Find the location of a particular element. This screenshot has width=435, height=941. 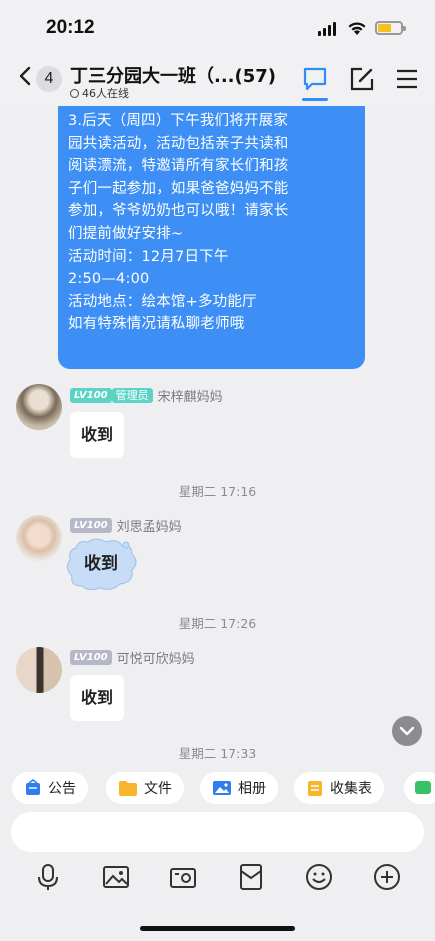

message-meta: LV100 刘思孟妈妈 is located at coordinates (126, 525).